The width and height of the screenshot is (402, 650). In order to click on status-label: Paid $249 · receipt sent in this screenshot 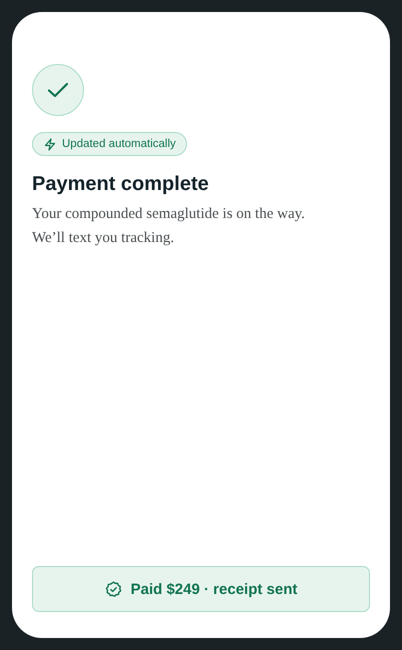, I will do `click(214, 589)`.